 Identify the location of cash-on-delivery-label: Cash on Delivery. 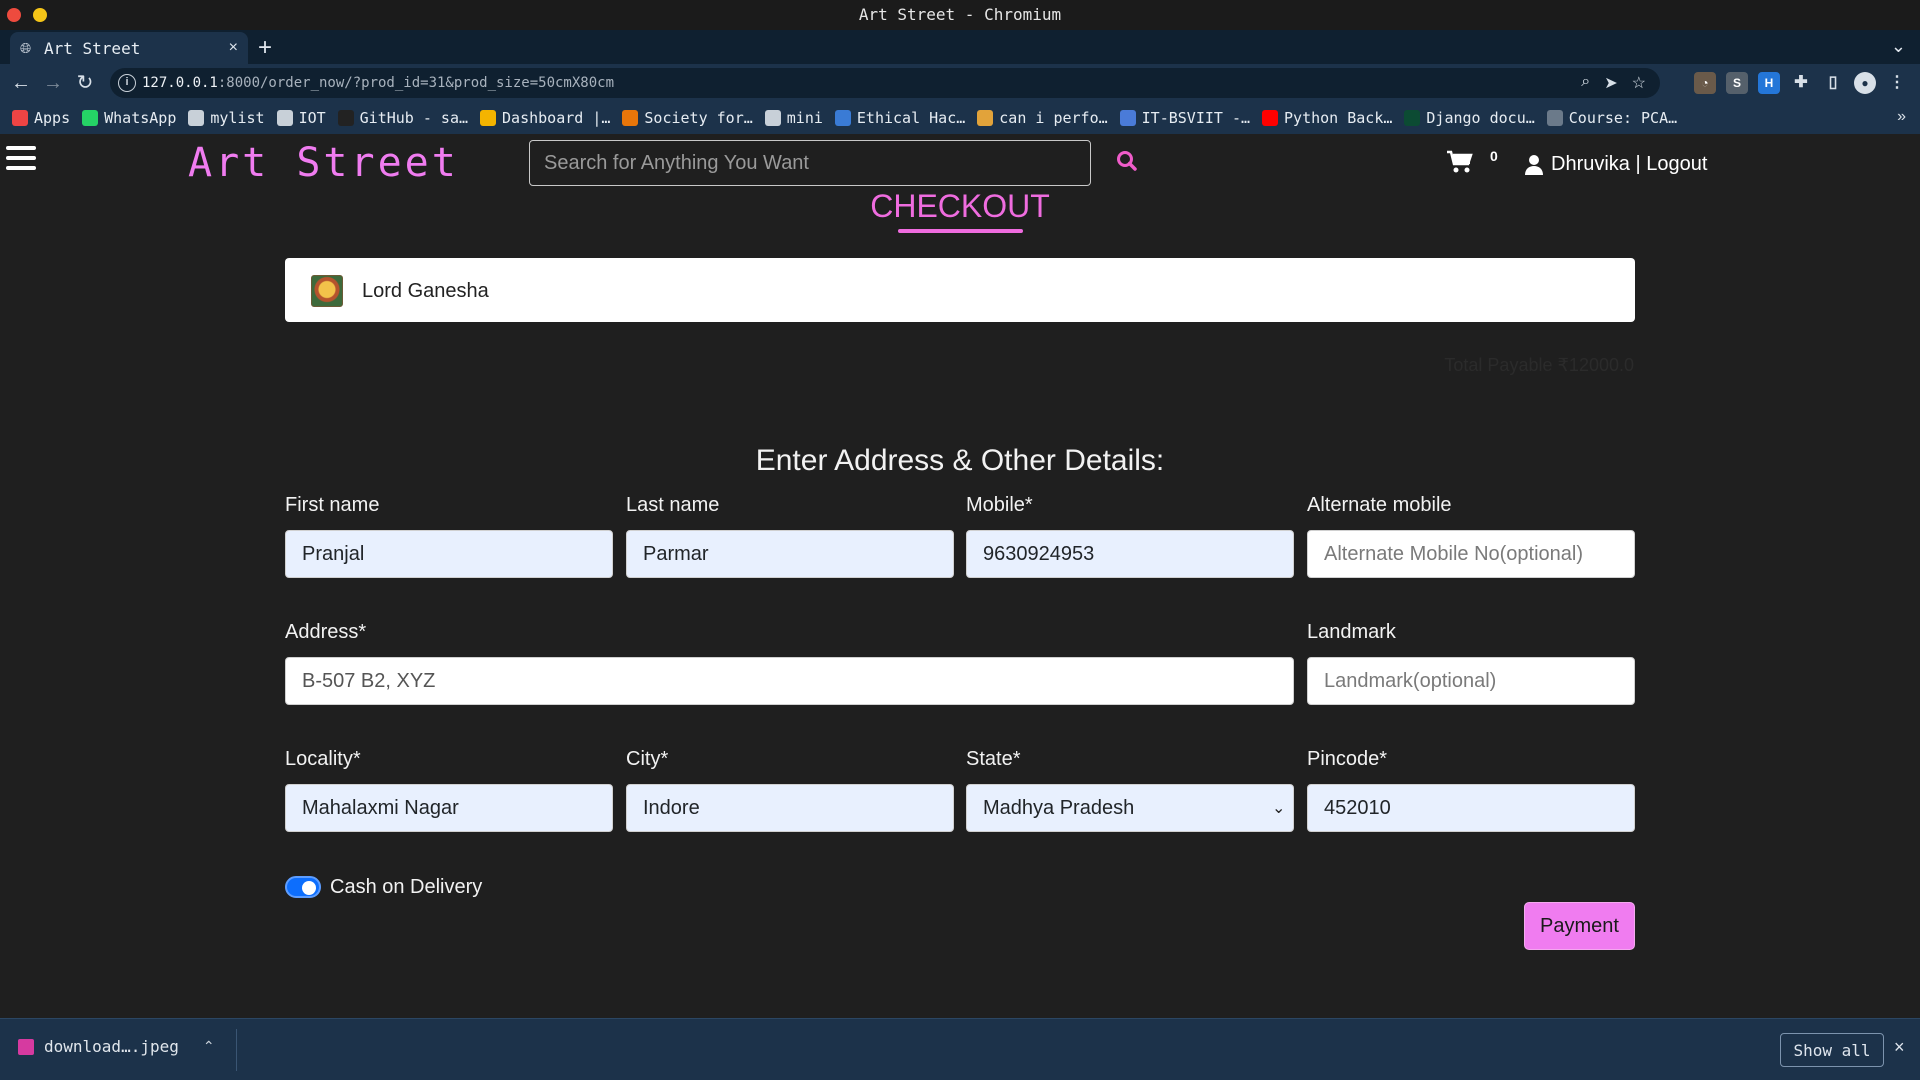
(406, 887).